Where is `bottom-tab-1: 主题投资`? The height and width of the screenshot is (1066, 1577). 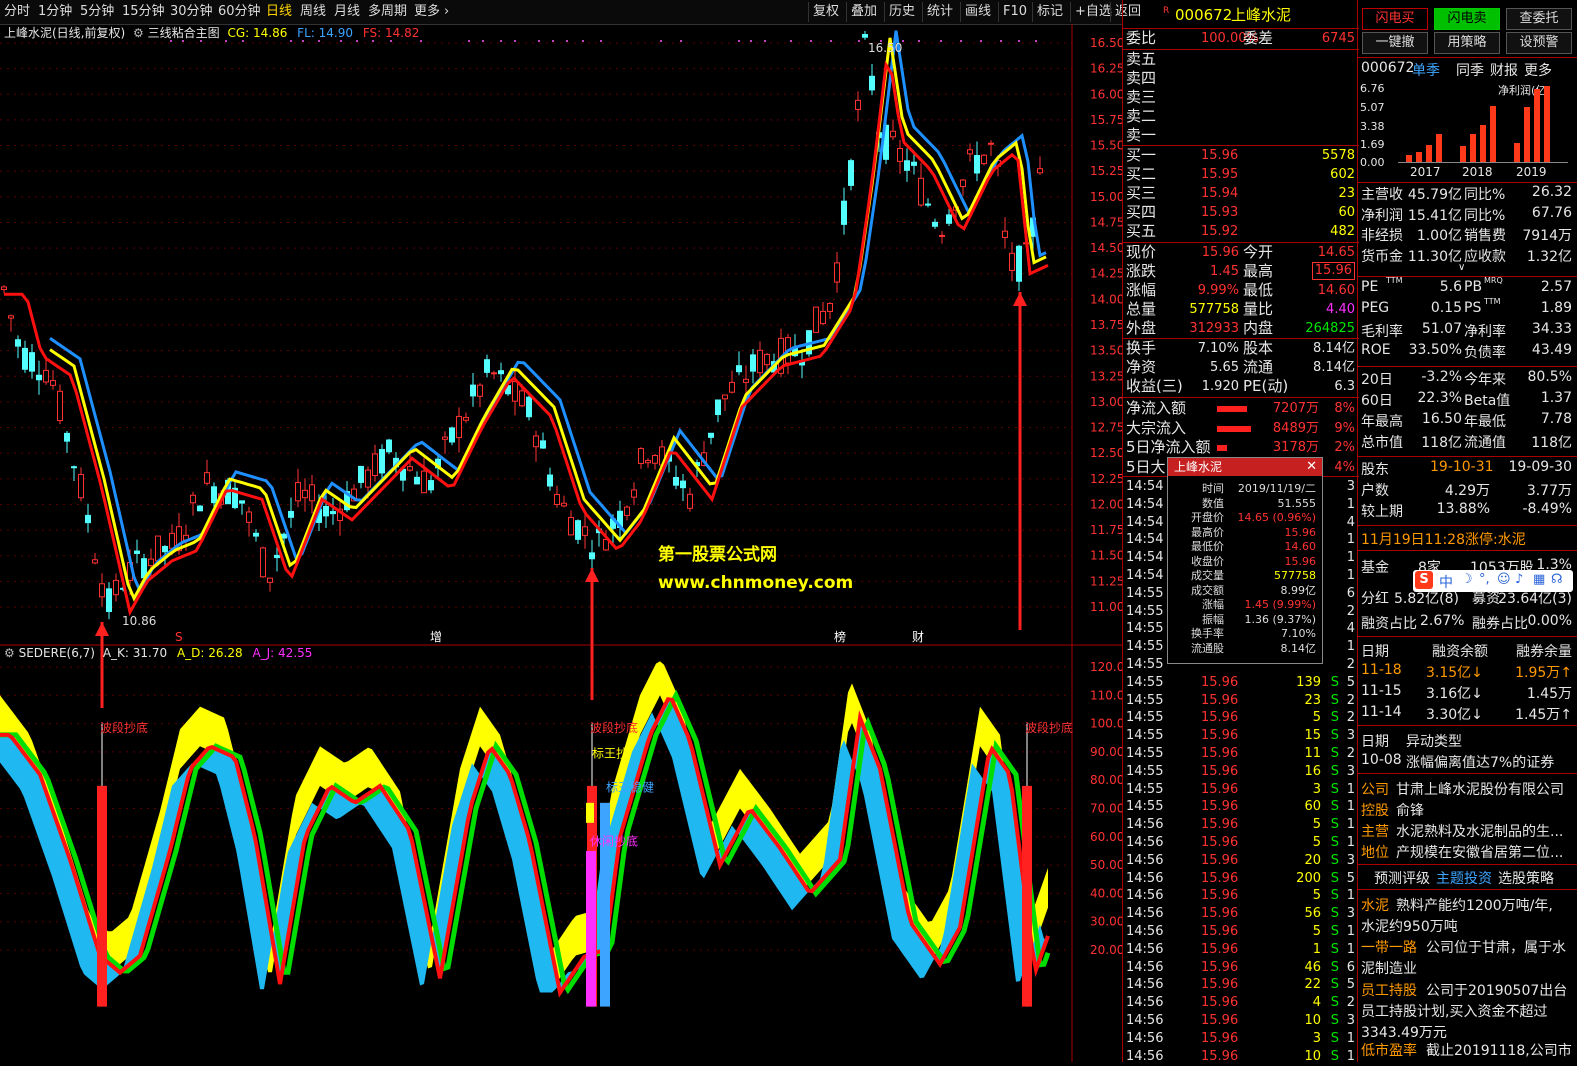 bottom-tab-1: 主题投资 is located at coordinates (1464, 878).